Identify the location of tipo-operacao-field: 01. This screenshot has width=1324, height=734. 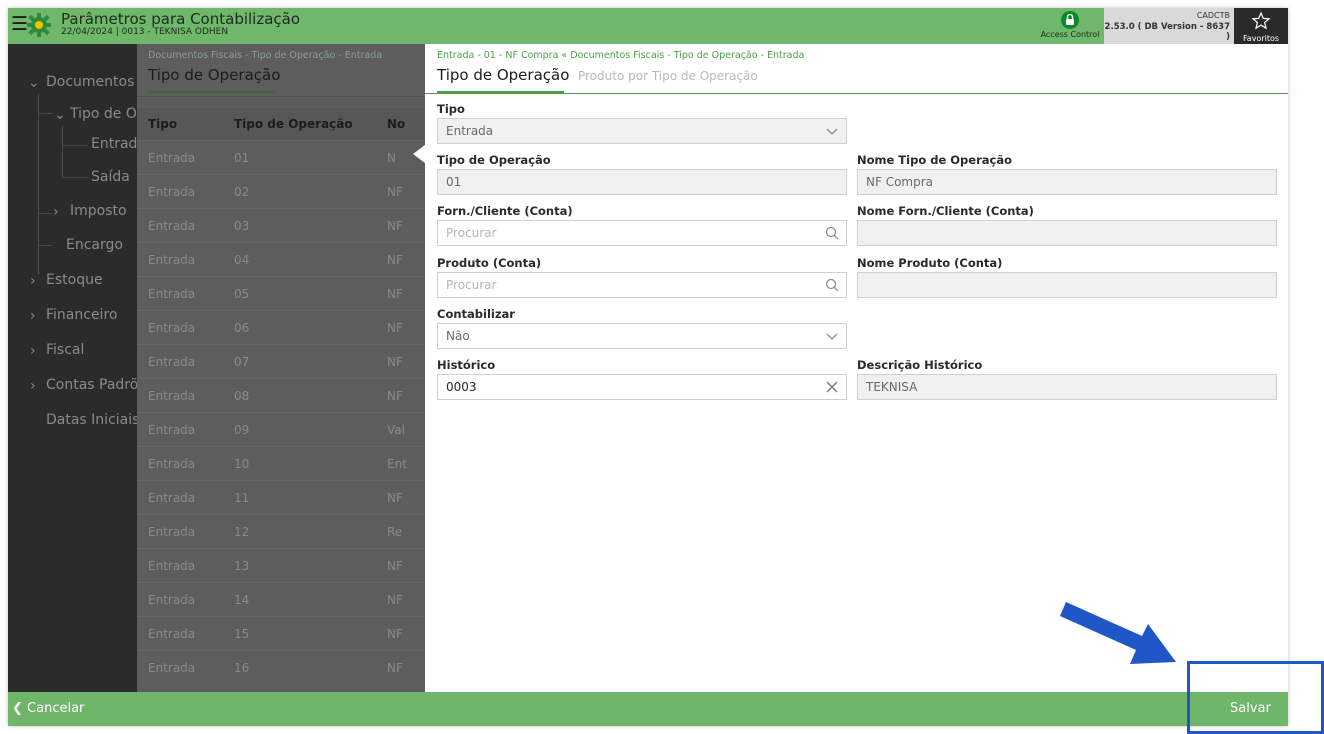
(642, 182).